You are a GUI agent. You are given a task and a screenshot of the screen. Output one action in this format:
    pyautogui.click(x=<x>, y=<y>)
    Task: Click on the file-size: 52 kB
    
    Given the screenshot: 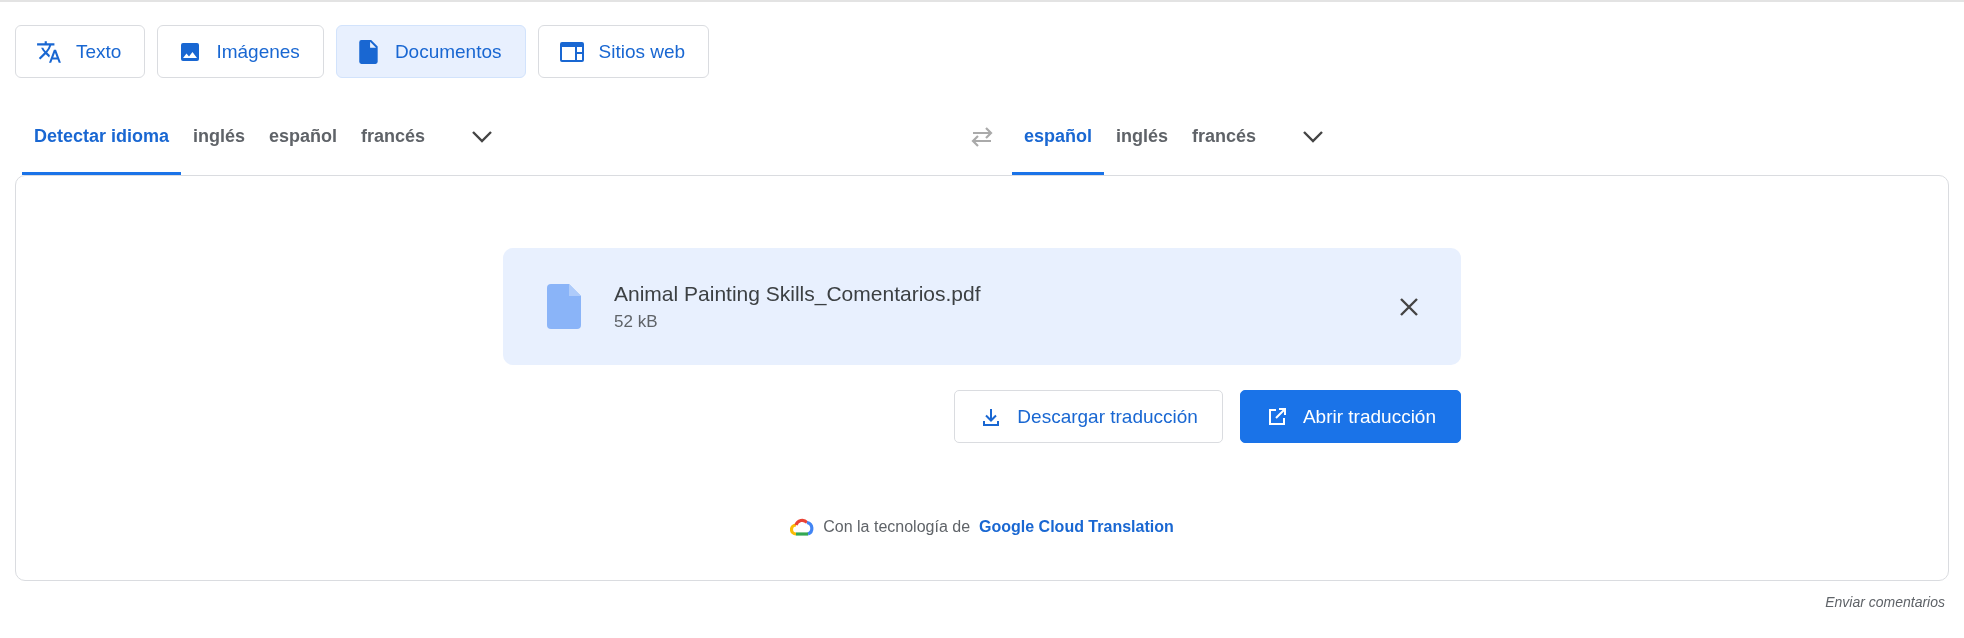 What is the action you would take?
    pyautogui.click(x=636, y=321)
    